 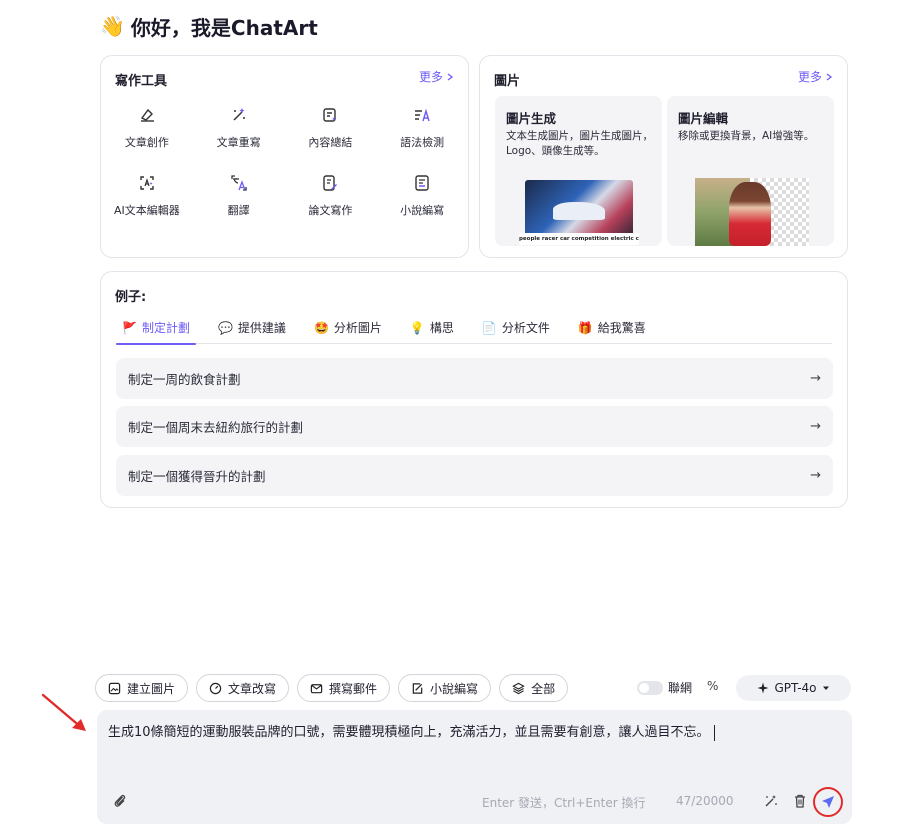 I want to click on create-image-chip: 建立圖片, so click(x=142, y=688).